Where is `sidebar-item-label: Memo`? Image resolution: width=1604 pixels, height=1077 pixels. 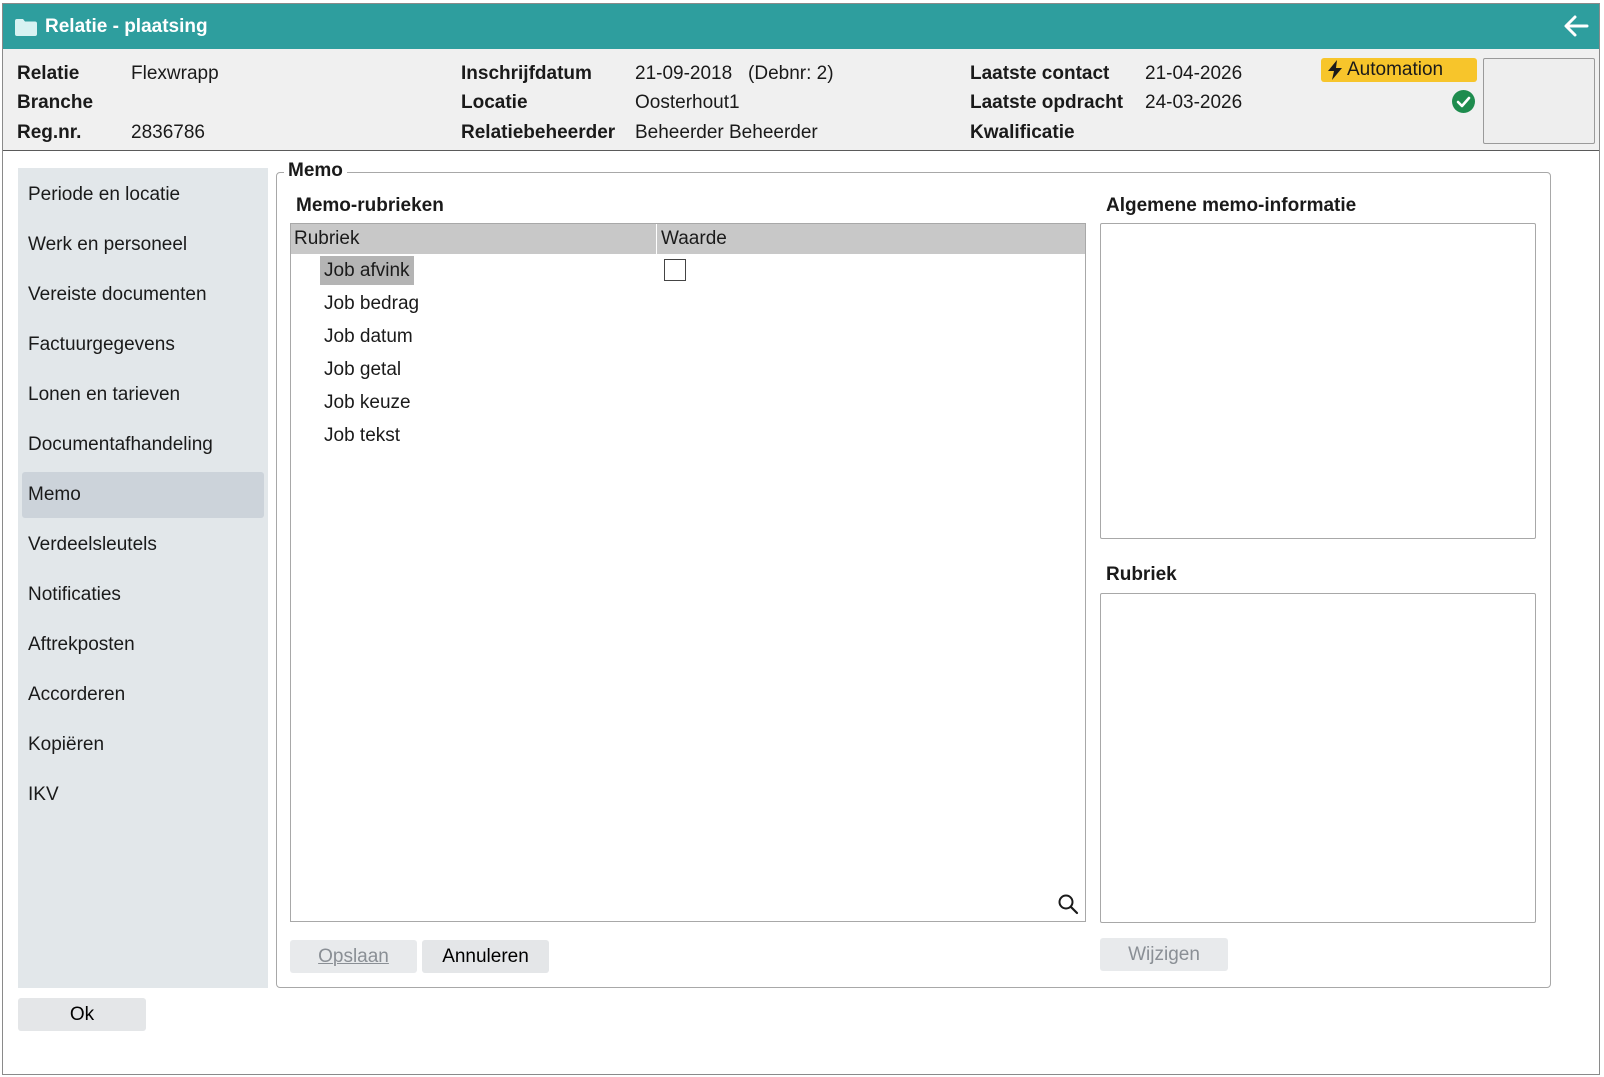
sidebar-item-label: Memo is located at coordinates (54, 494).